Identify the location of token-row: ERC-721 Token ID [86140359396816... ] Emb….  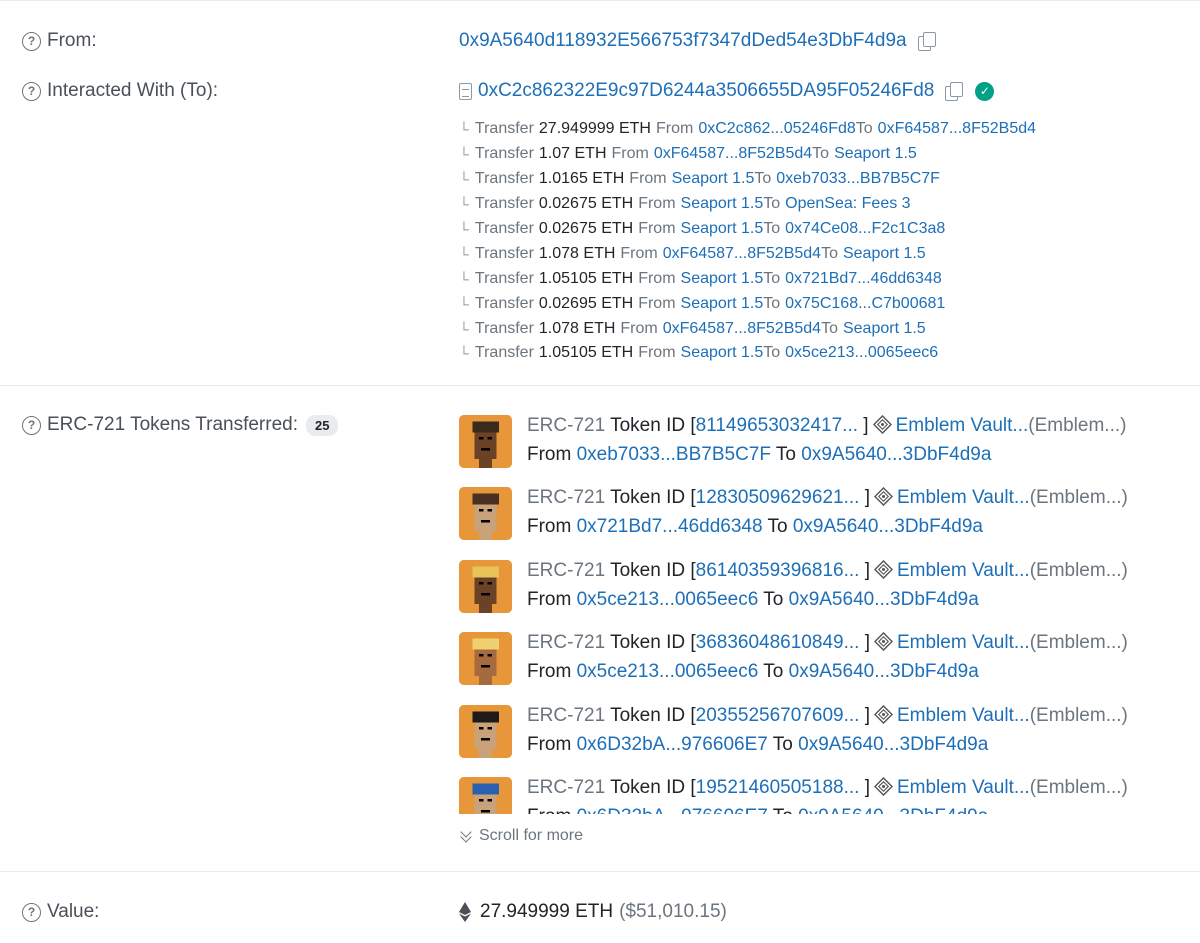
(809, 586).